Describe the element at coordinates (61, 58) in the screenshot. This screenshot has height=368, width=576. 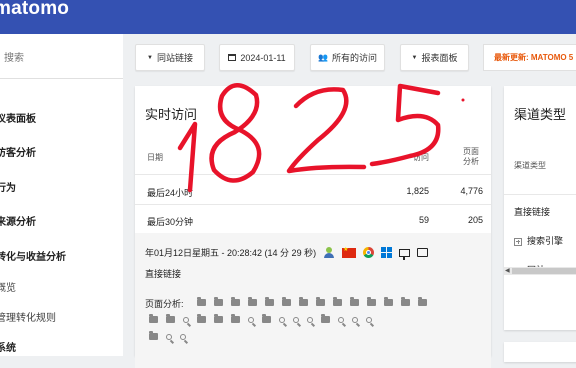
I see `search-input` at that location.